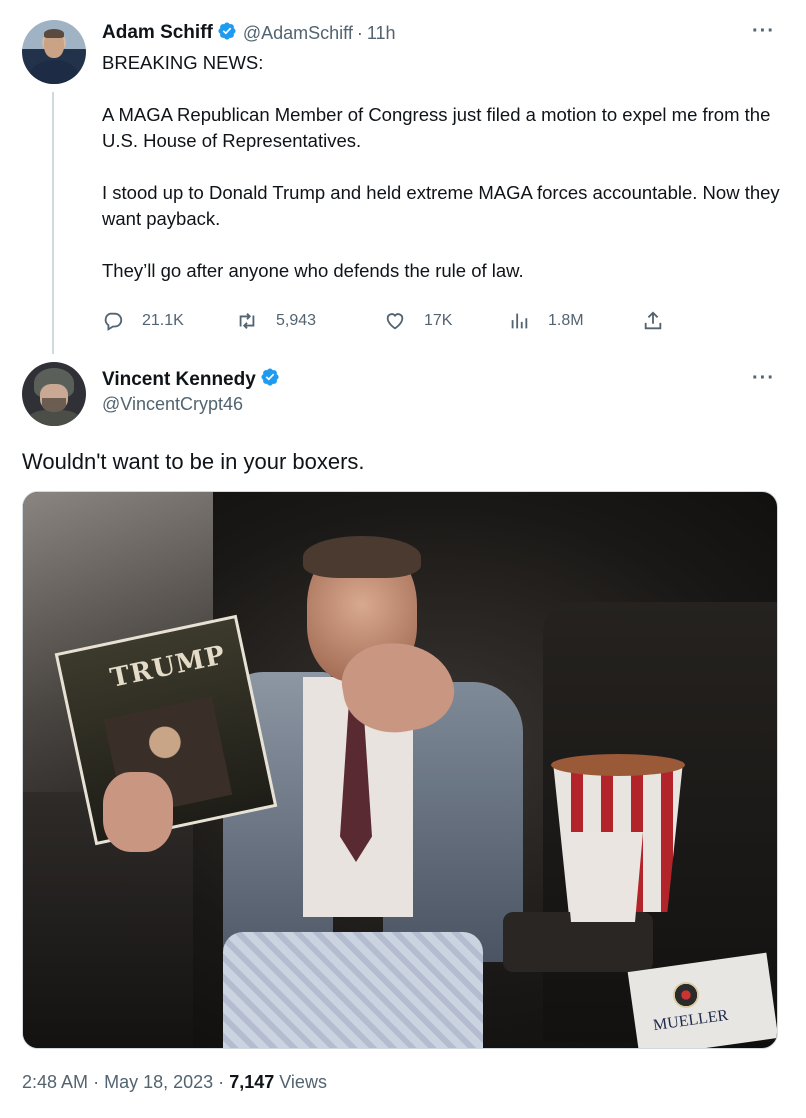 This screenshot has height=1118, width=806. Describe the element at coordinates (618, 765) in the screenshot. I see `chicken-bucket-top` at that location.